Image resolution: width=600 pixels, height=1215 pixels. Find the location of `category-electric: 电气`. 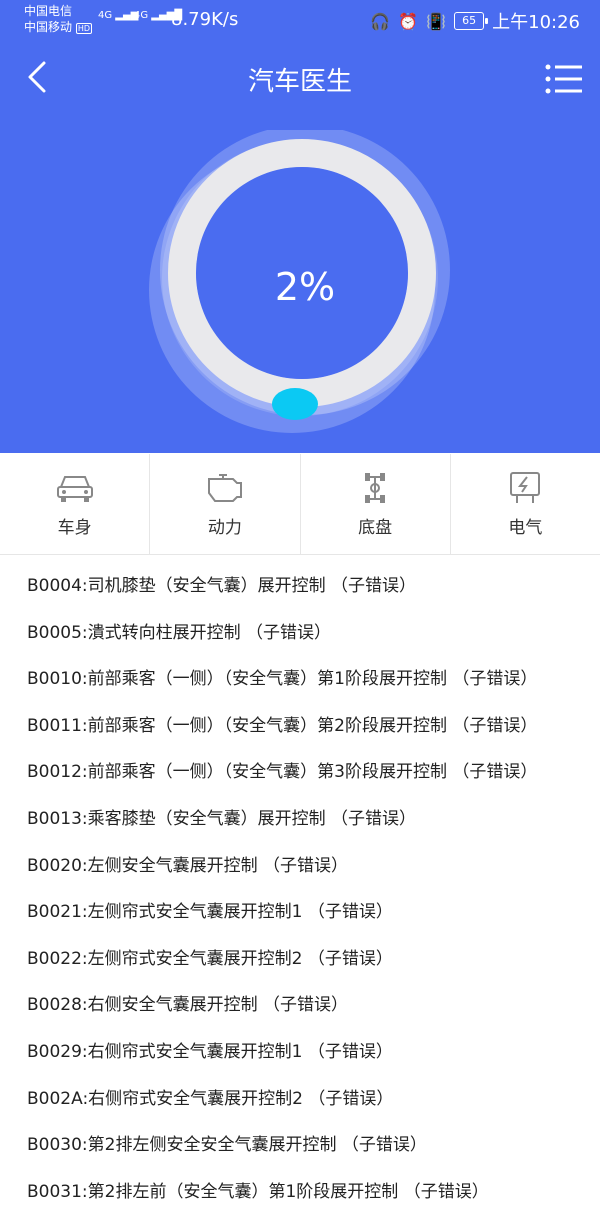

category-electric: 电气 is located at coordinates (525, 504).